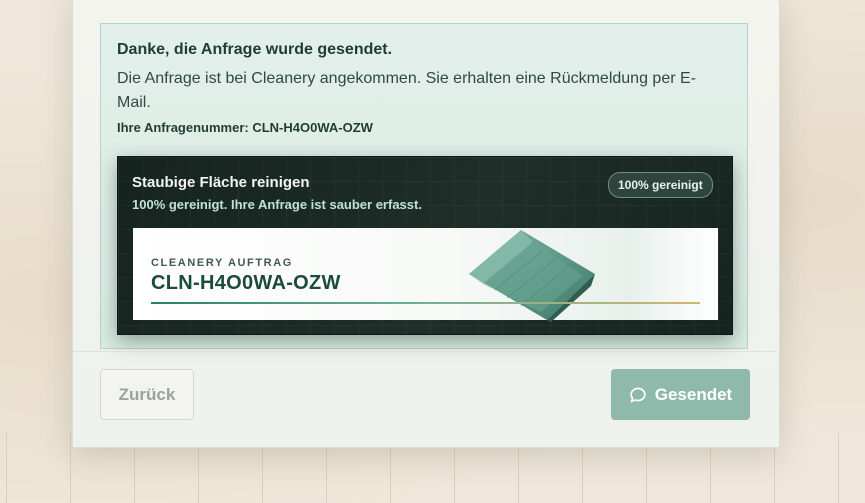 The width and height of the screenshot is (865, 503). What do you see at coordinates (638, 394) in the screenshot?
I see `chat-bubble-icon` at bounding box center [638, 394].